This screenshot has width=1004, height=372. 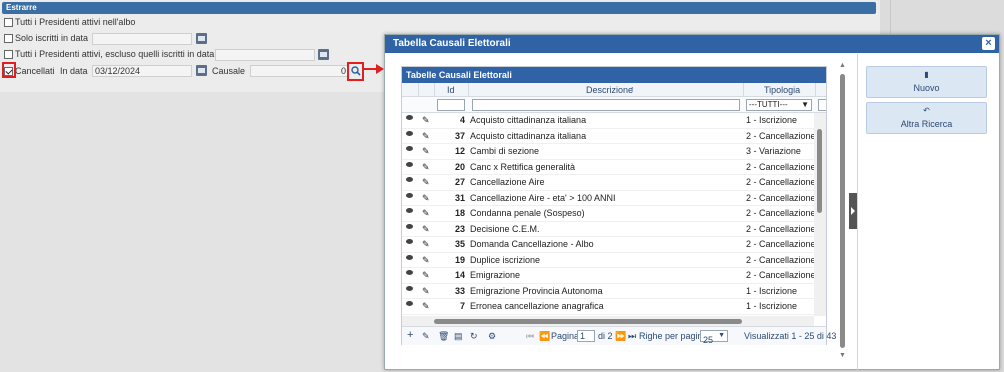 I want to click on tipologia-filter-select: ---TUTTI--- ▼, so click(x=779, y=105).